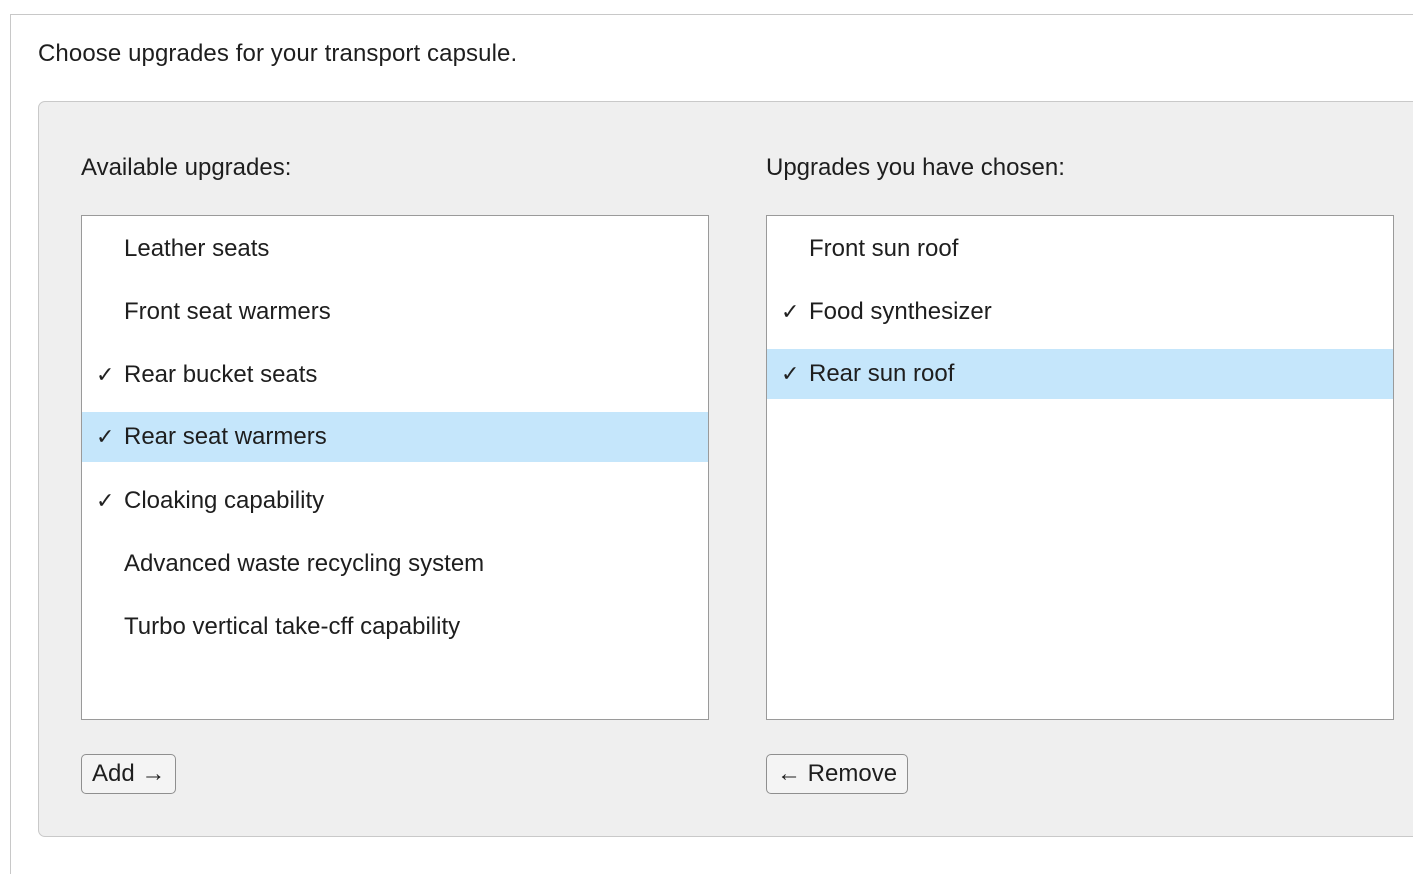 The width and height of the screenshot is (1413, 874). I want to click on option-label: Front seat warmers, so click(227, 311).